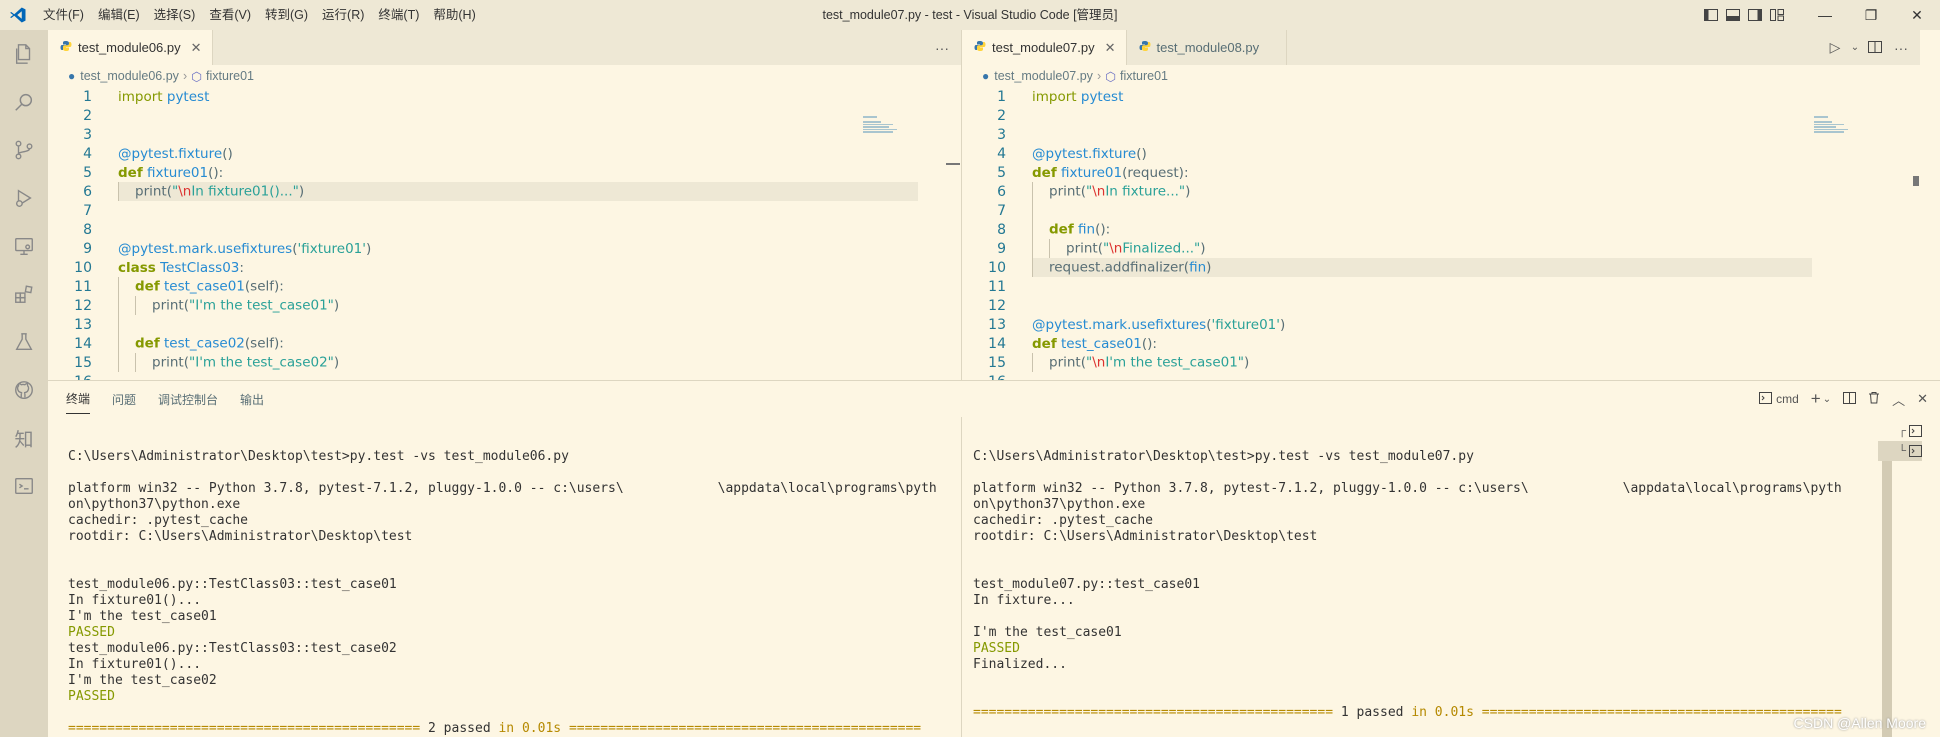 The width and height of the screenshot is (1940, 737). I want to click on tab-output: 输出, so click(252, 399).